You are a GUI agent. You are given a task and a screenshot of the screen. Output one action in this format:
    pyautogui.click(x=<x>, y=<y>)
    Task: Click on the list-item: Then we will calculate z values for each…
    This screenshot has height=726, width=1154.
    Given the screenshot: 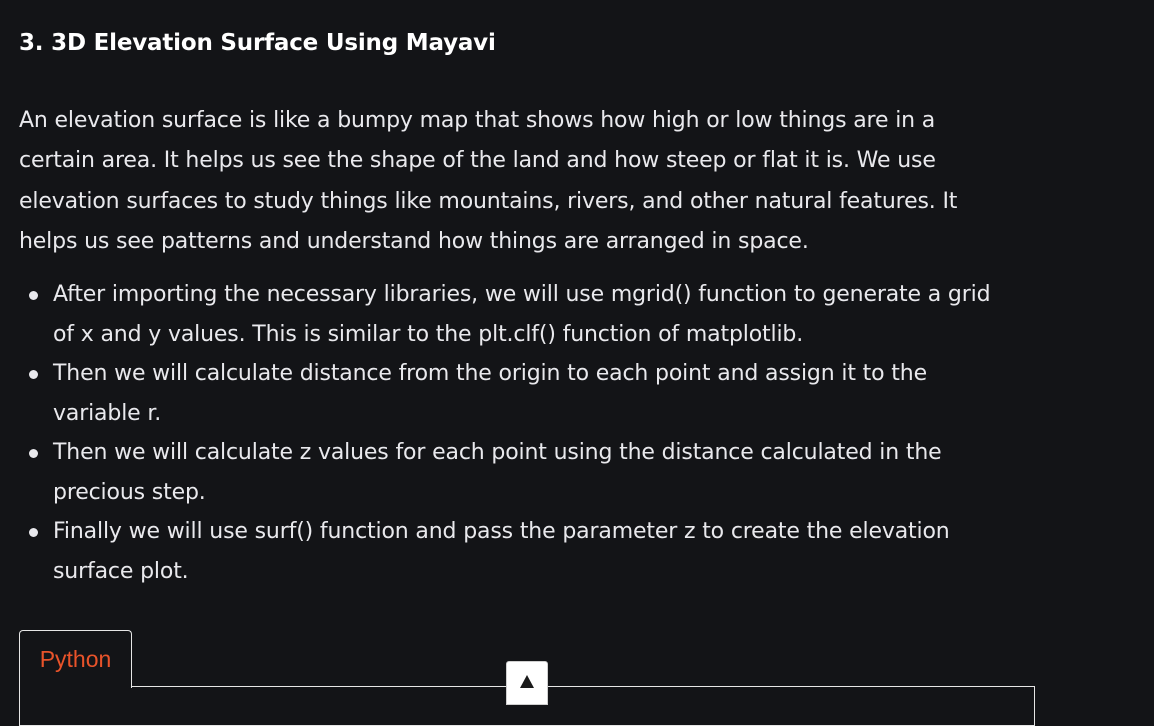 What is the action you would take?
    pyautogui.click(x=514, y=472)
    